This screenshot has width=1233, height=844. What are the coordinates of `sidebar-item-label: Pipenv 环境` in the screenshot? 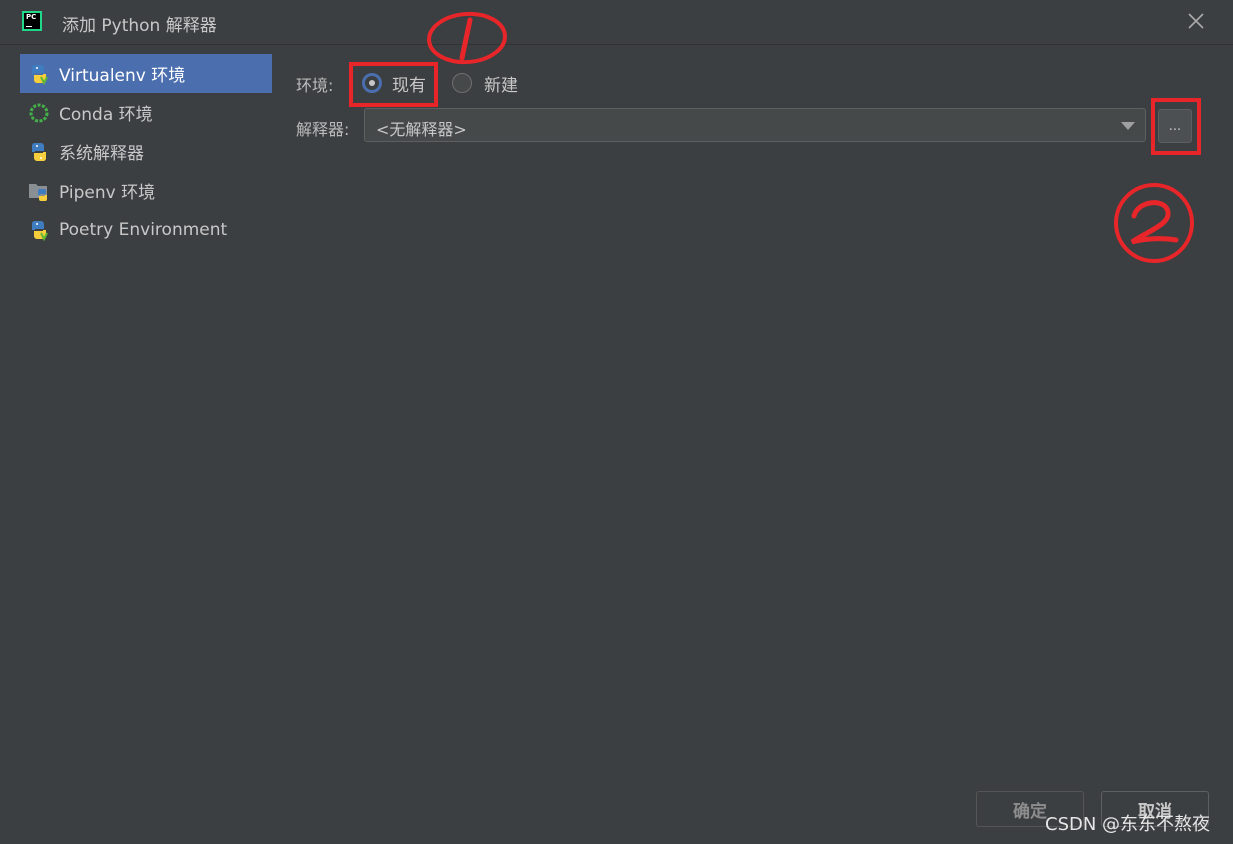 It's located at (107, 193).